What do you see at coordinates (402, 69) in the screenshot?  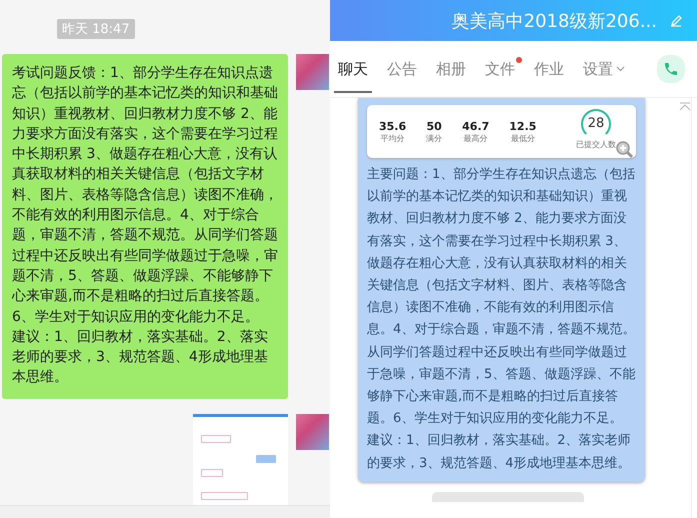 I see `tab: 公告` at bounding box center [402, 69].